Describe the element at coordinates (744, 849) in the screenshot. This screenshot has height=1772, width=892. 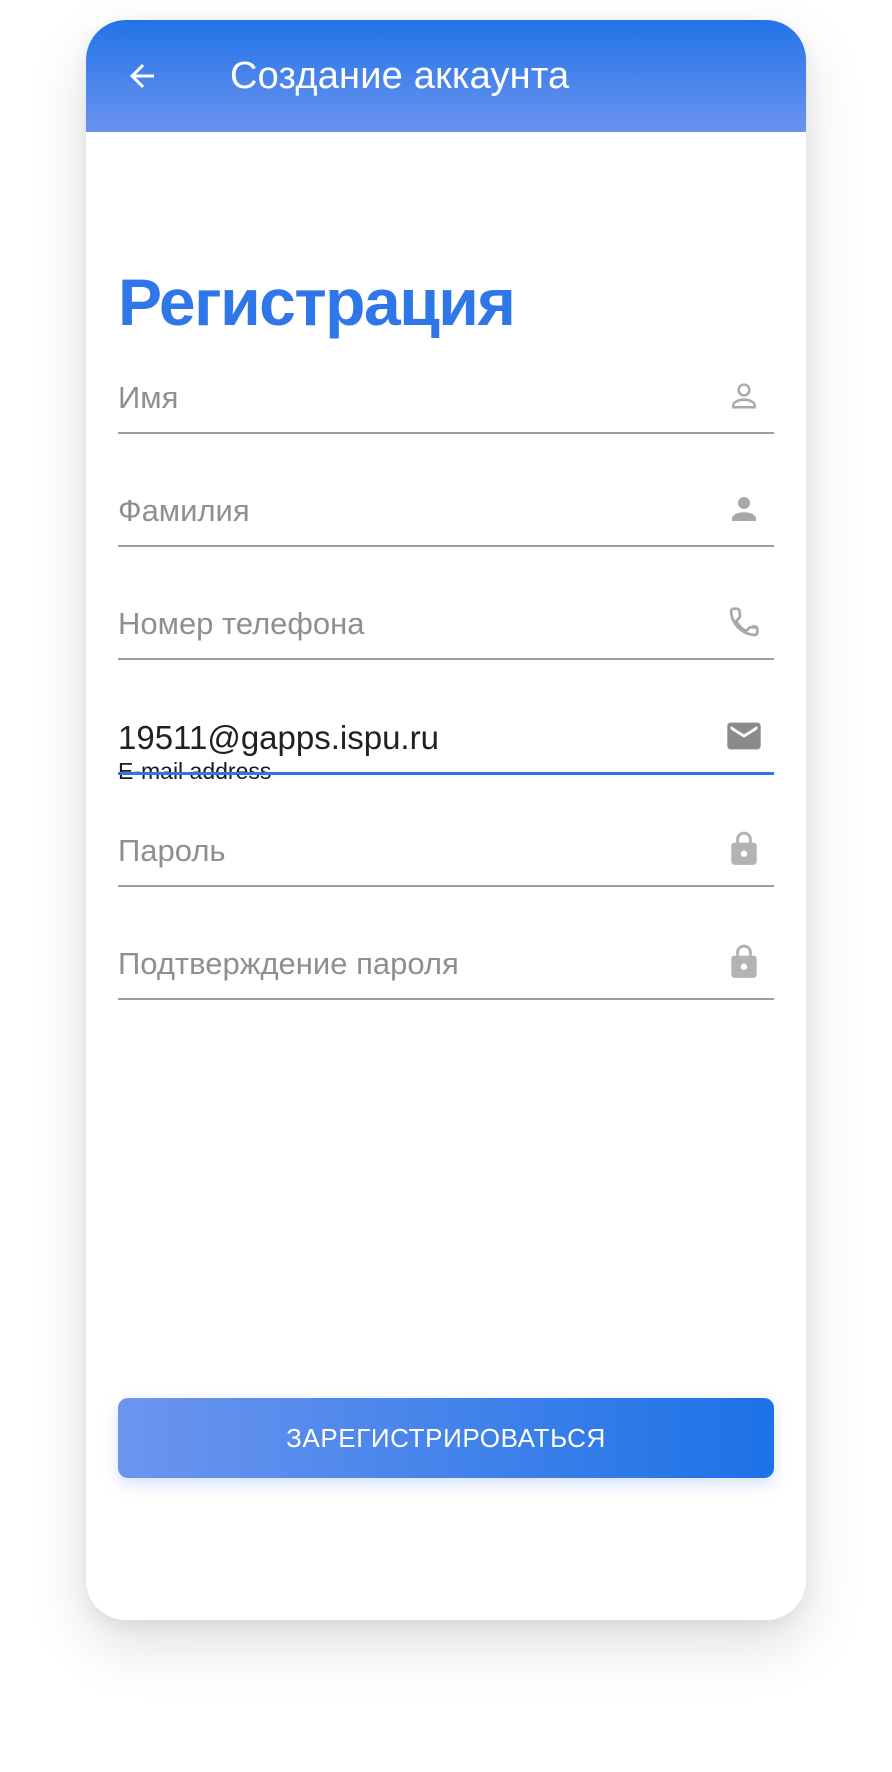
I see `lock-icon` at that location.